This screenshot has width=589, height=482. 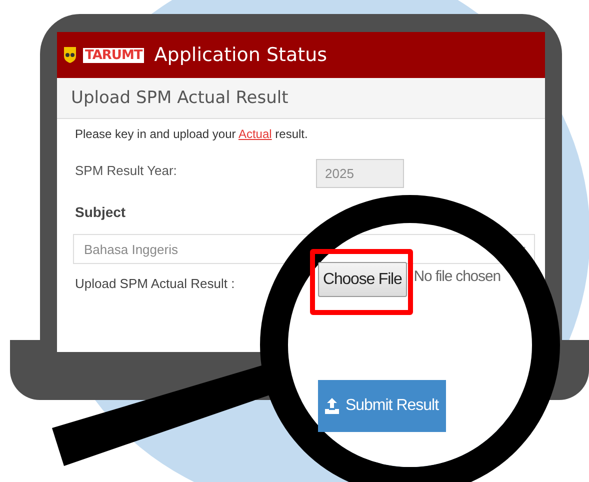 I want to click on page-title: Application Status, so click(x=241, y=55).